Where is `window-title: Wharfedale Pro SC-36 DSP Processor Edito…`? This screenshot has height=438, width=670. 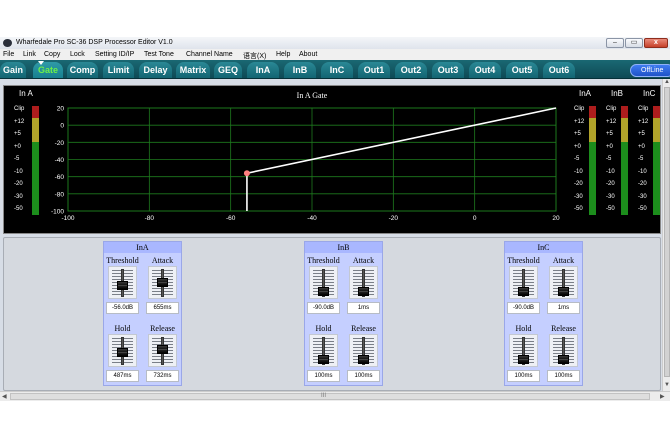 window-title: Wharfedale Pro SC-36 DSP Processor Edito… is located at coordinates (94, 42).